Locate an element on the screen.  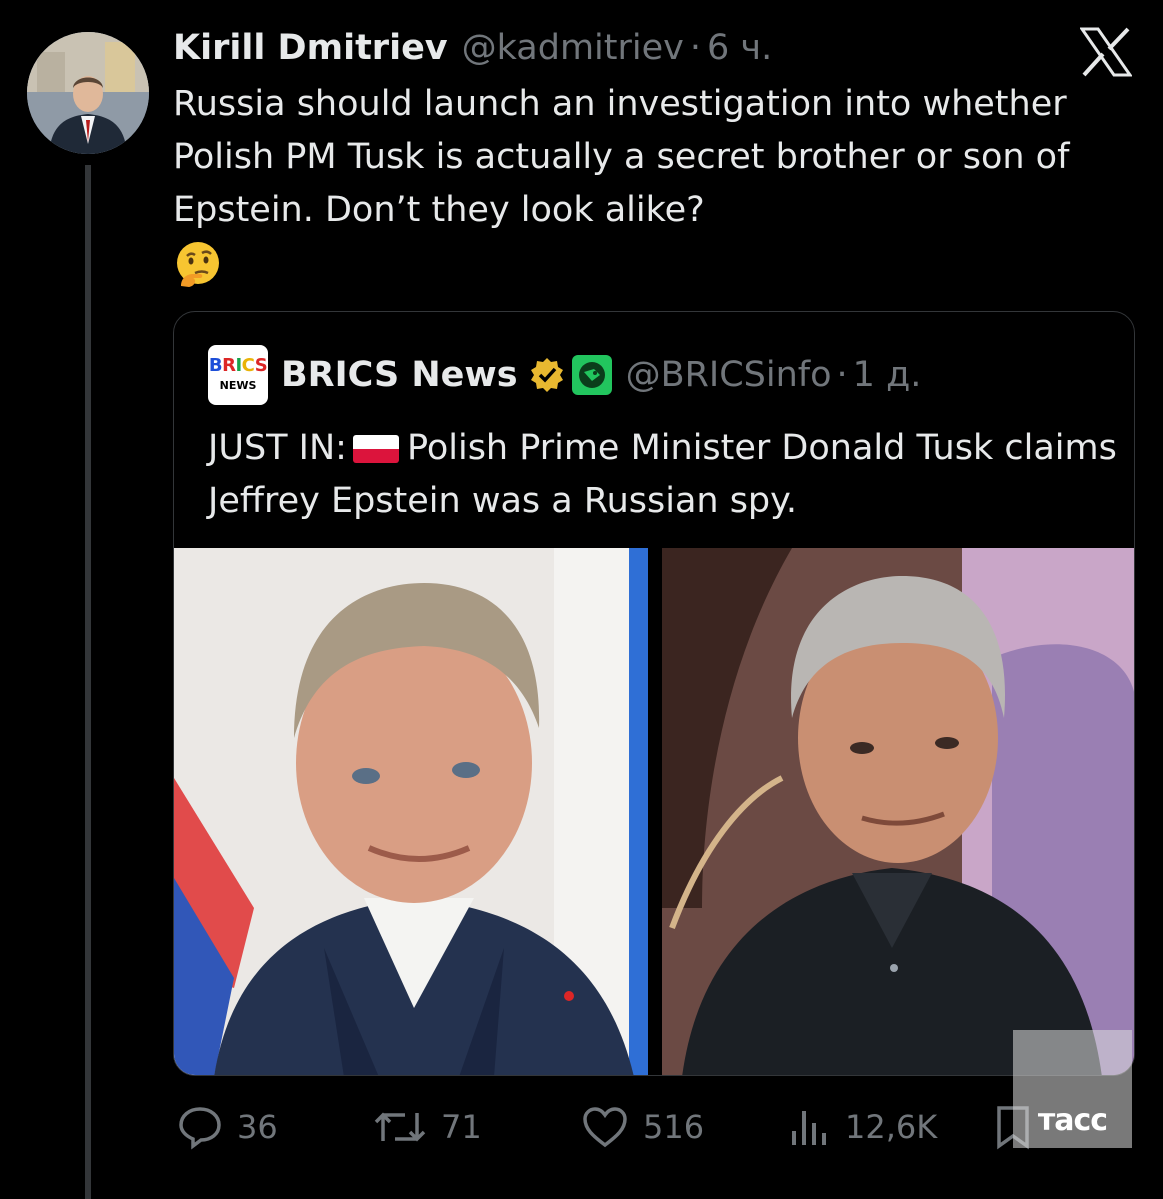
views-icon is located at coordinates (809, 1128).